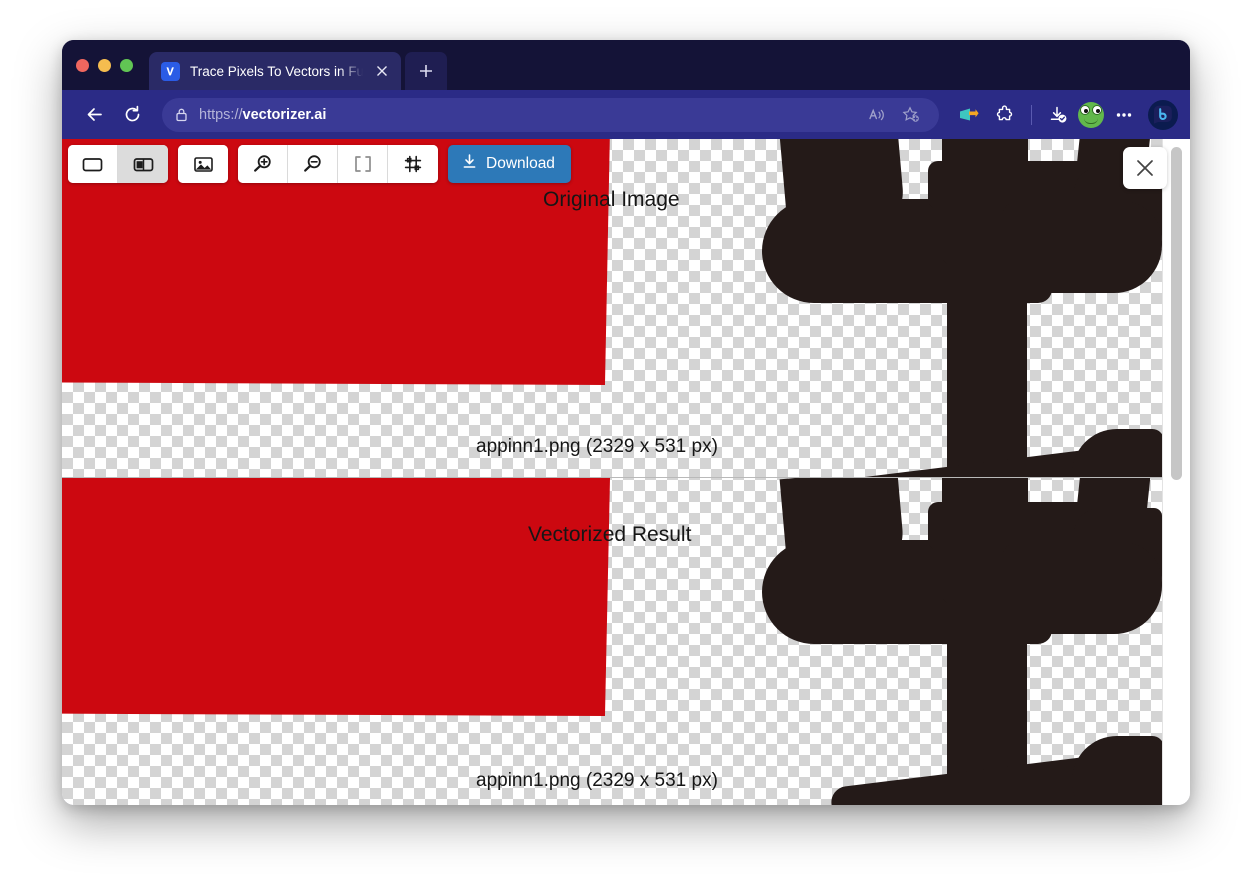 The width and height of the screenshot is (1250, 883). I want to click on address-bar: https://vectorizer.ai, so click(550, 114).